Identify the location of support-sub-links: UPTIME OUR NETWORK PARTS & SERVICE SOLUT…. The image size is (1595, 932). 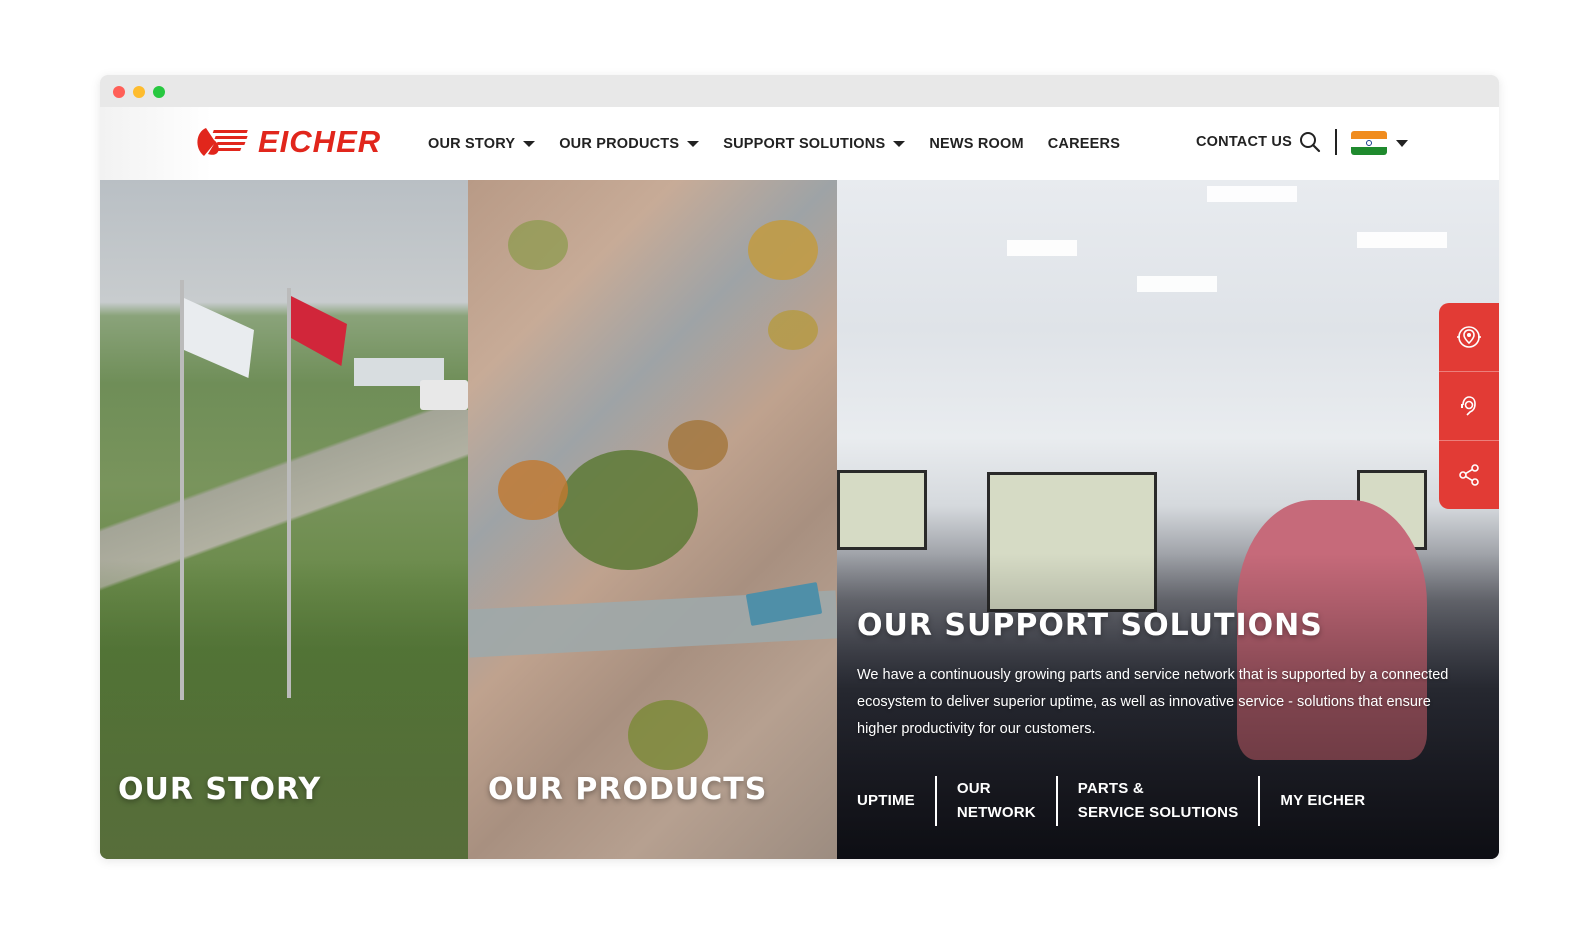
(1111, 801).